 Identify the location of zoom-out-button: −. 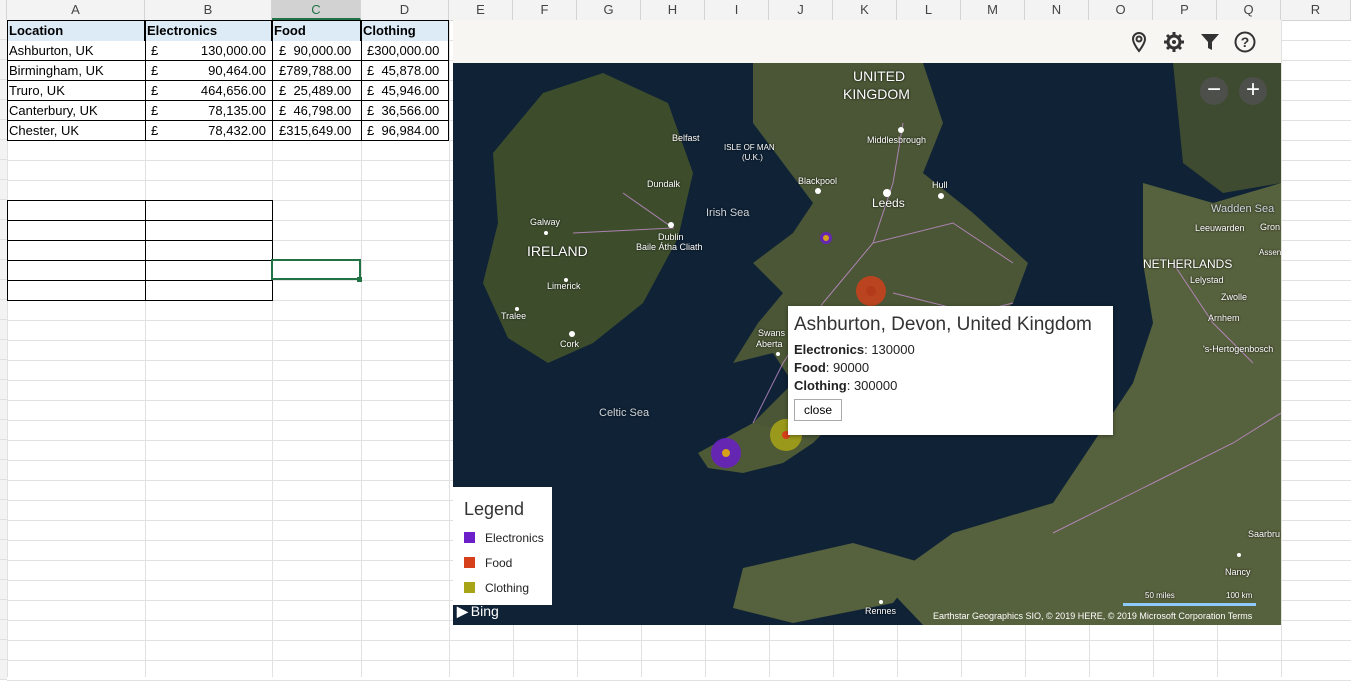
(1214, 91).